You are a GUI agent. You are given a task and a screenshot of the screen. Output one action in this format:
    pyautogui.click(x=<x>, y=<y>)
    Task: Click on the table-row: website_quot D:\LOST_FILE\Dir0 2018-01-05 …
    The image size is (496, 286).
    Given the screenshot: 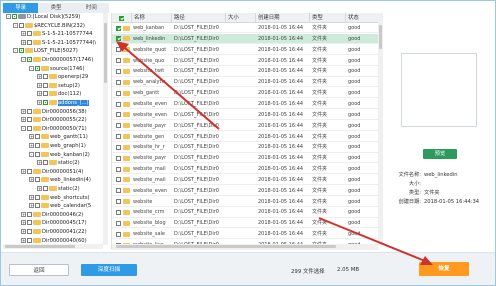 What is the action you would take?
    pyautogui.click(x=245, y=50)
    